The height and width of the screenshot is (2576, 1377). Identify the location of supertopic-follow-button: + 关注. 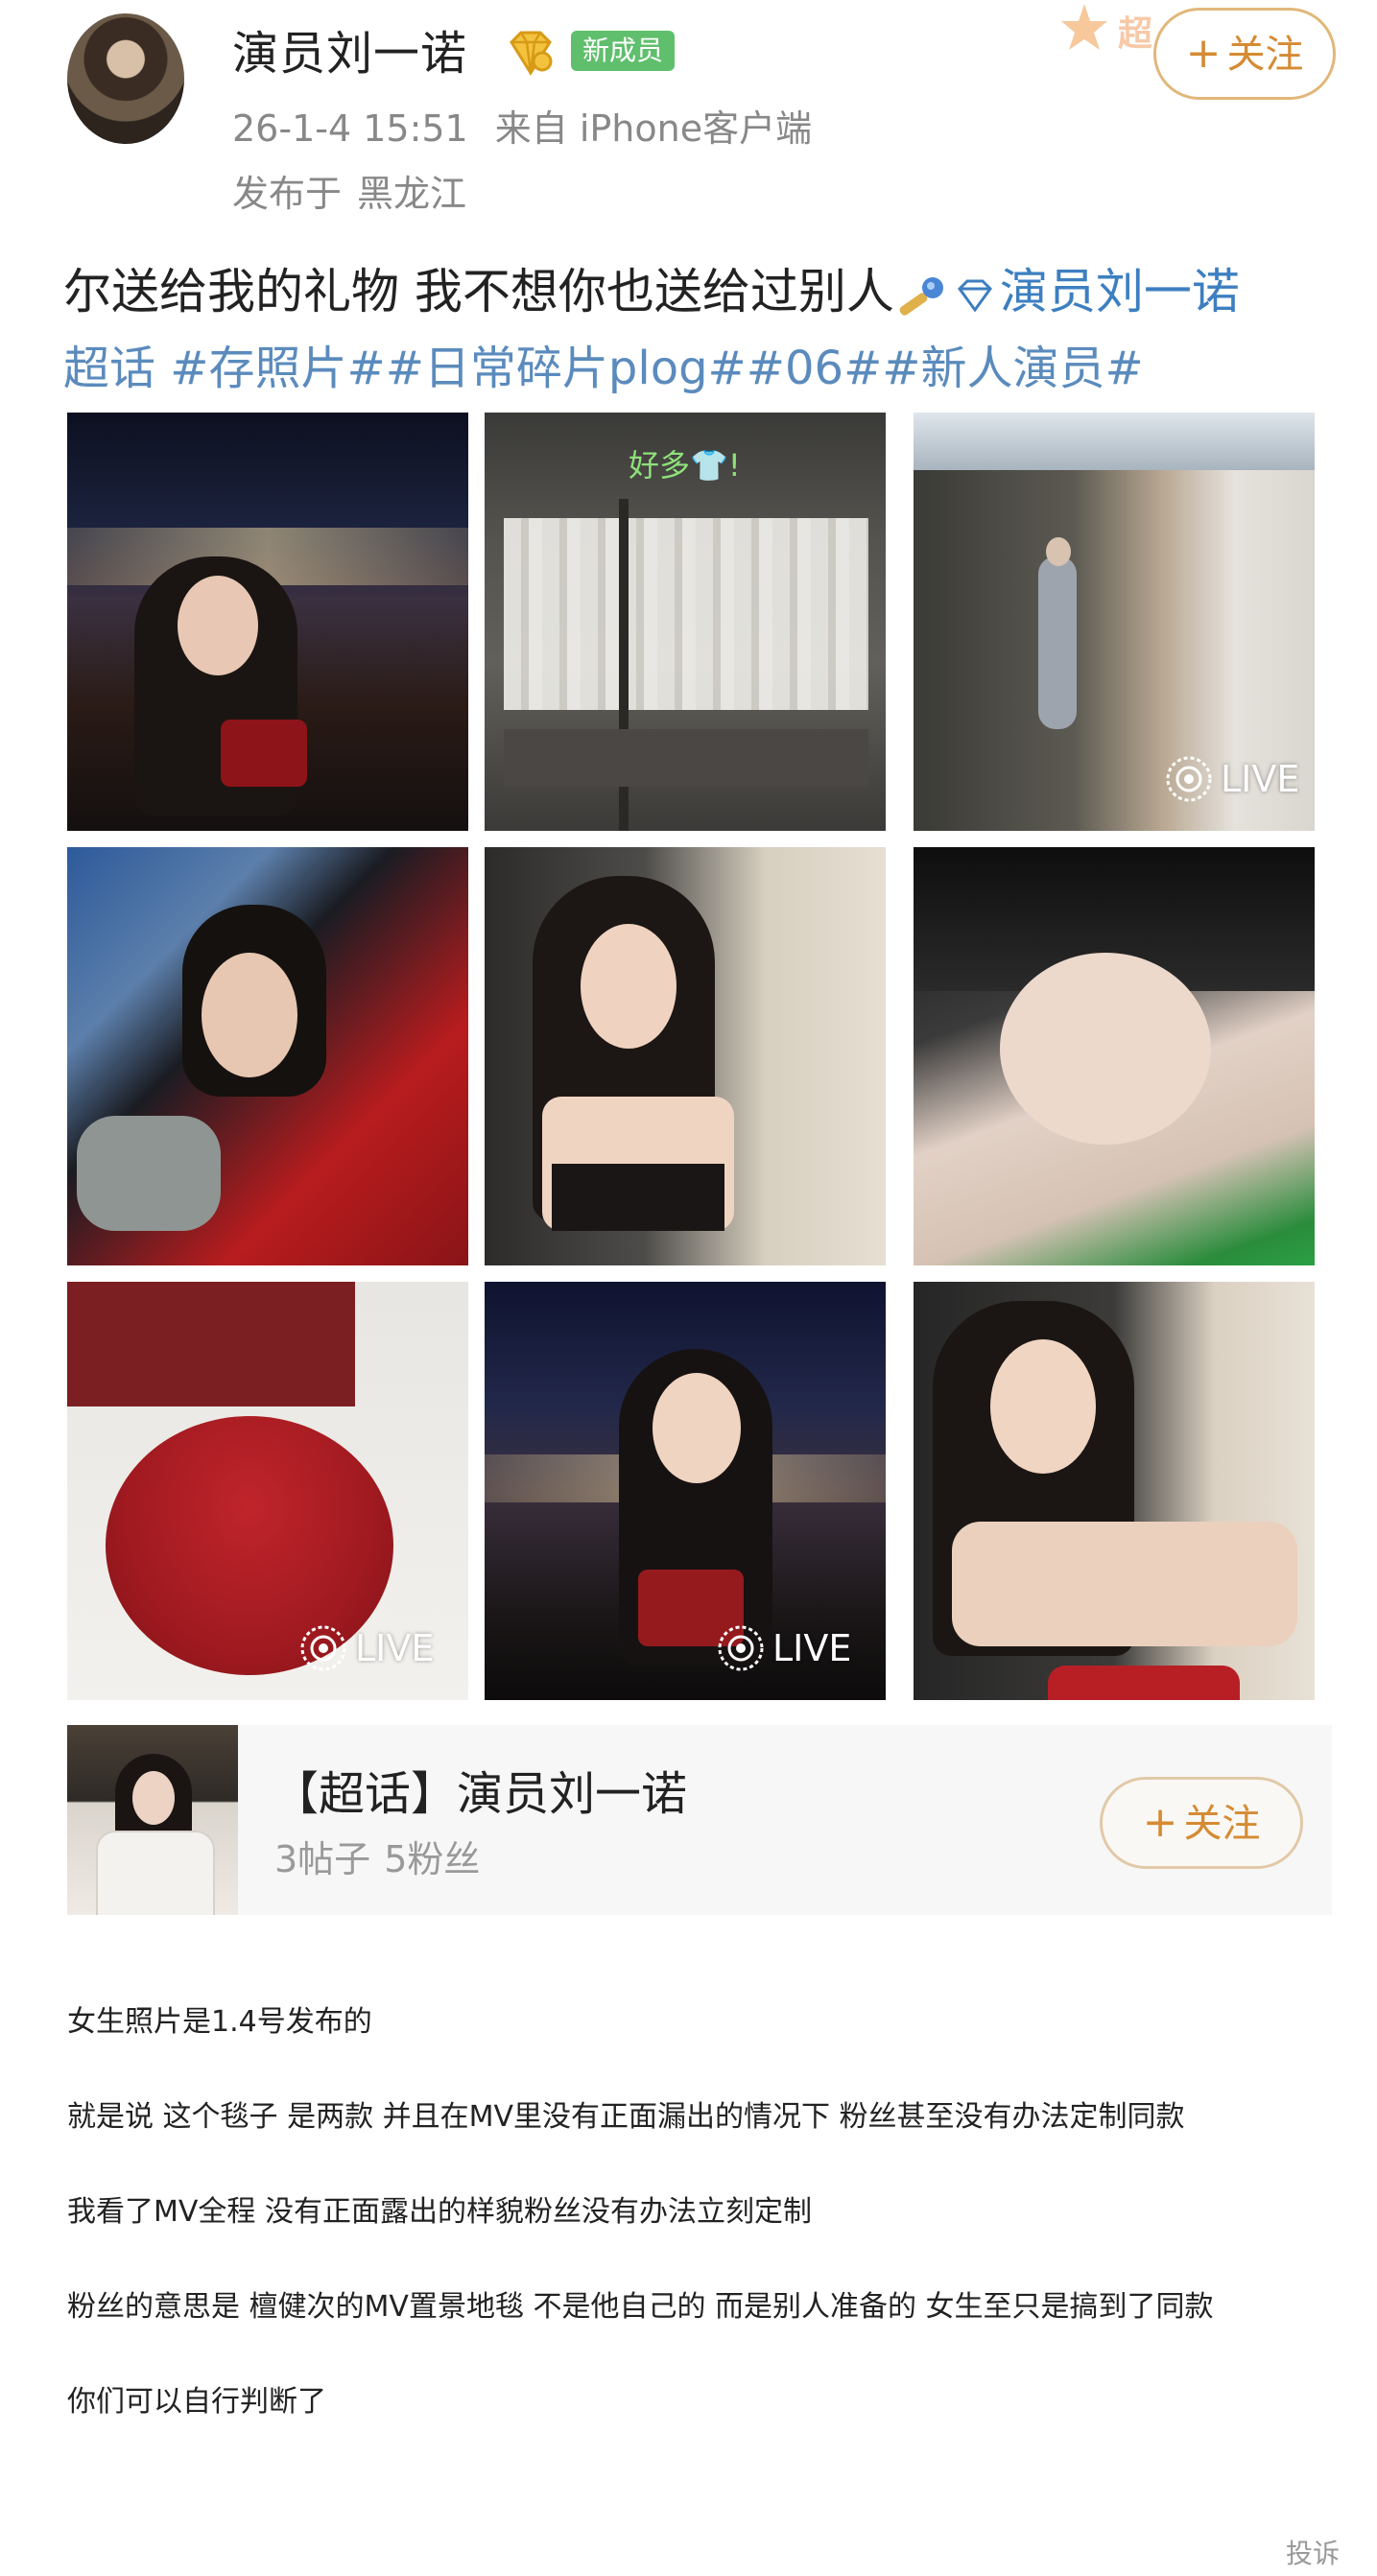
(1201, 1823).